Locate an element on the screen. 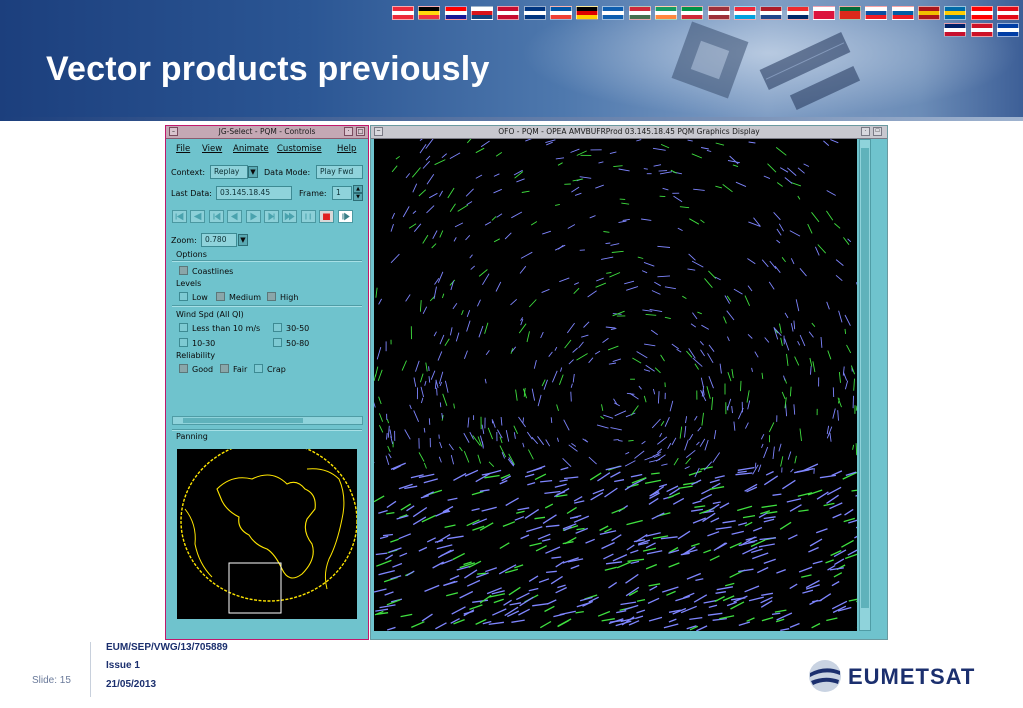 The width and height of the screenshot is (1023, 708). rel-good-checkbox is located at coordinates (183, 368).